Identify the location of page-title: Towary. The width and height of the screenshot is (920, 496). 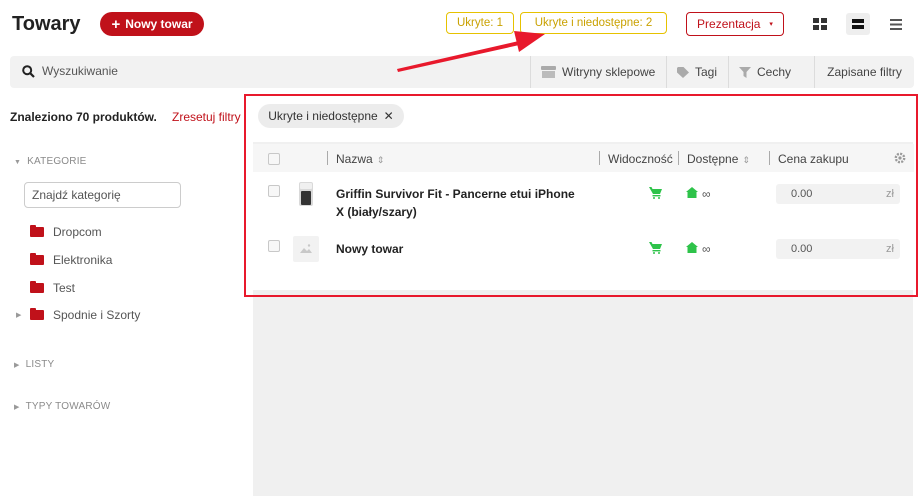
(46, 24).